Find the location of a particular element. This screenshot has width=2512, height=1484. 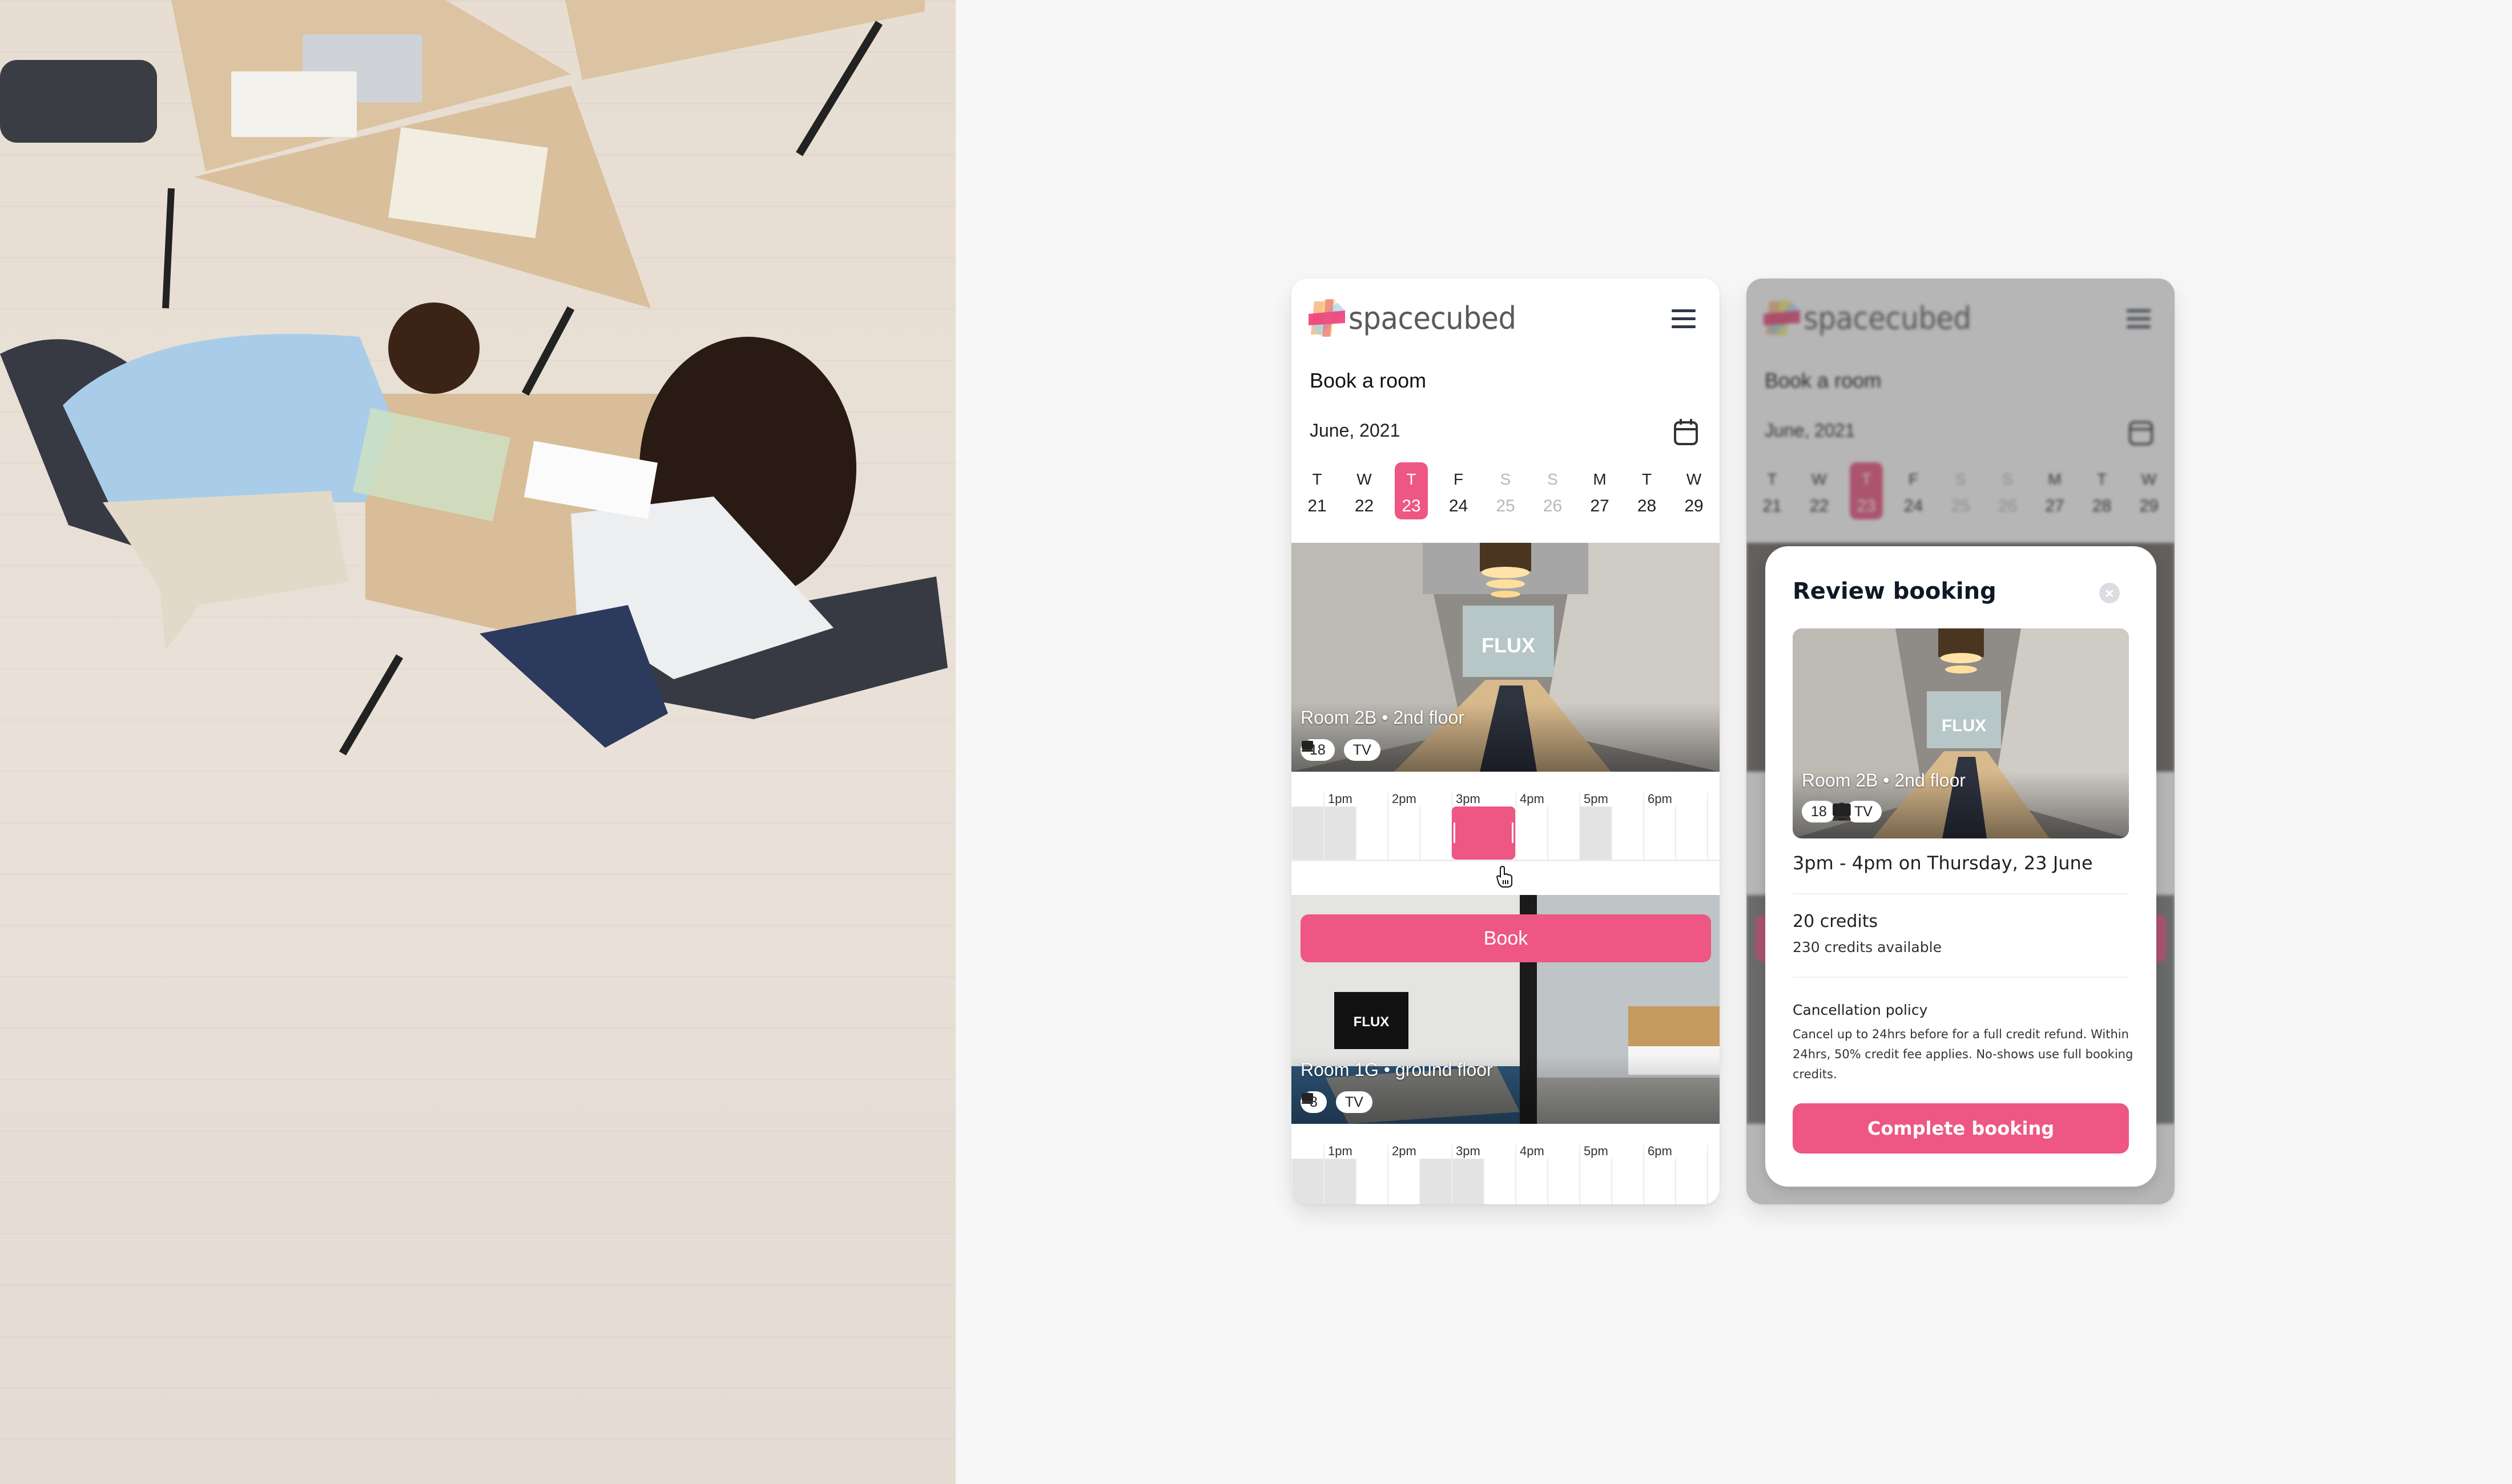

day-27: M 27 is located at coordinates (1599, 490).